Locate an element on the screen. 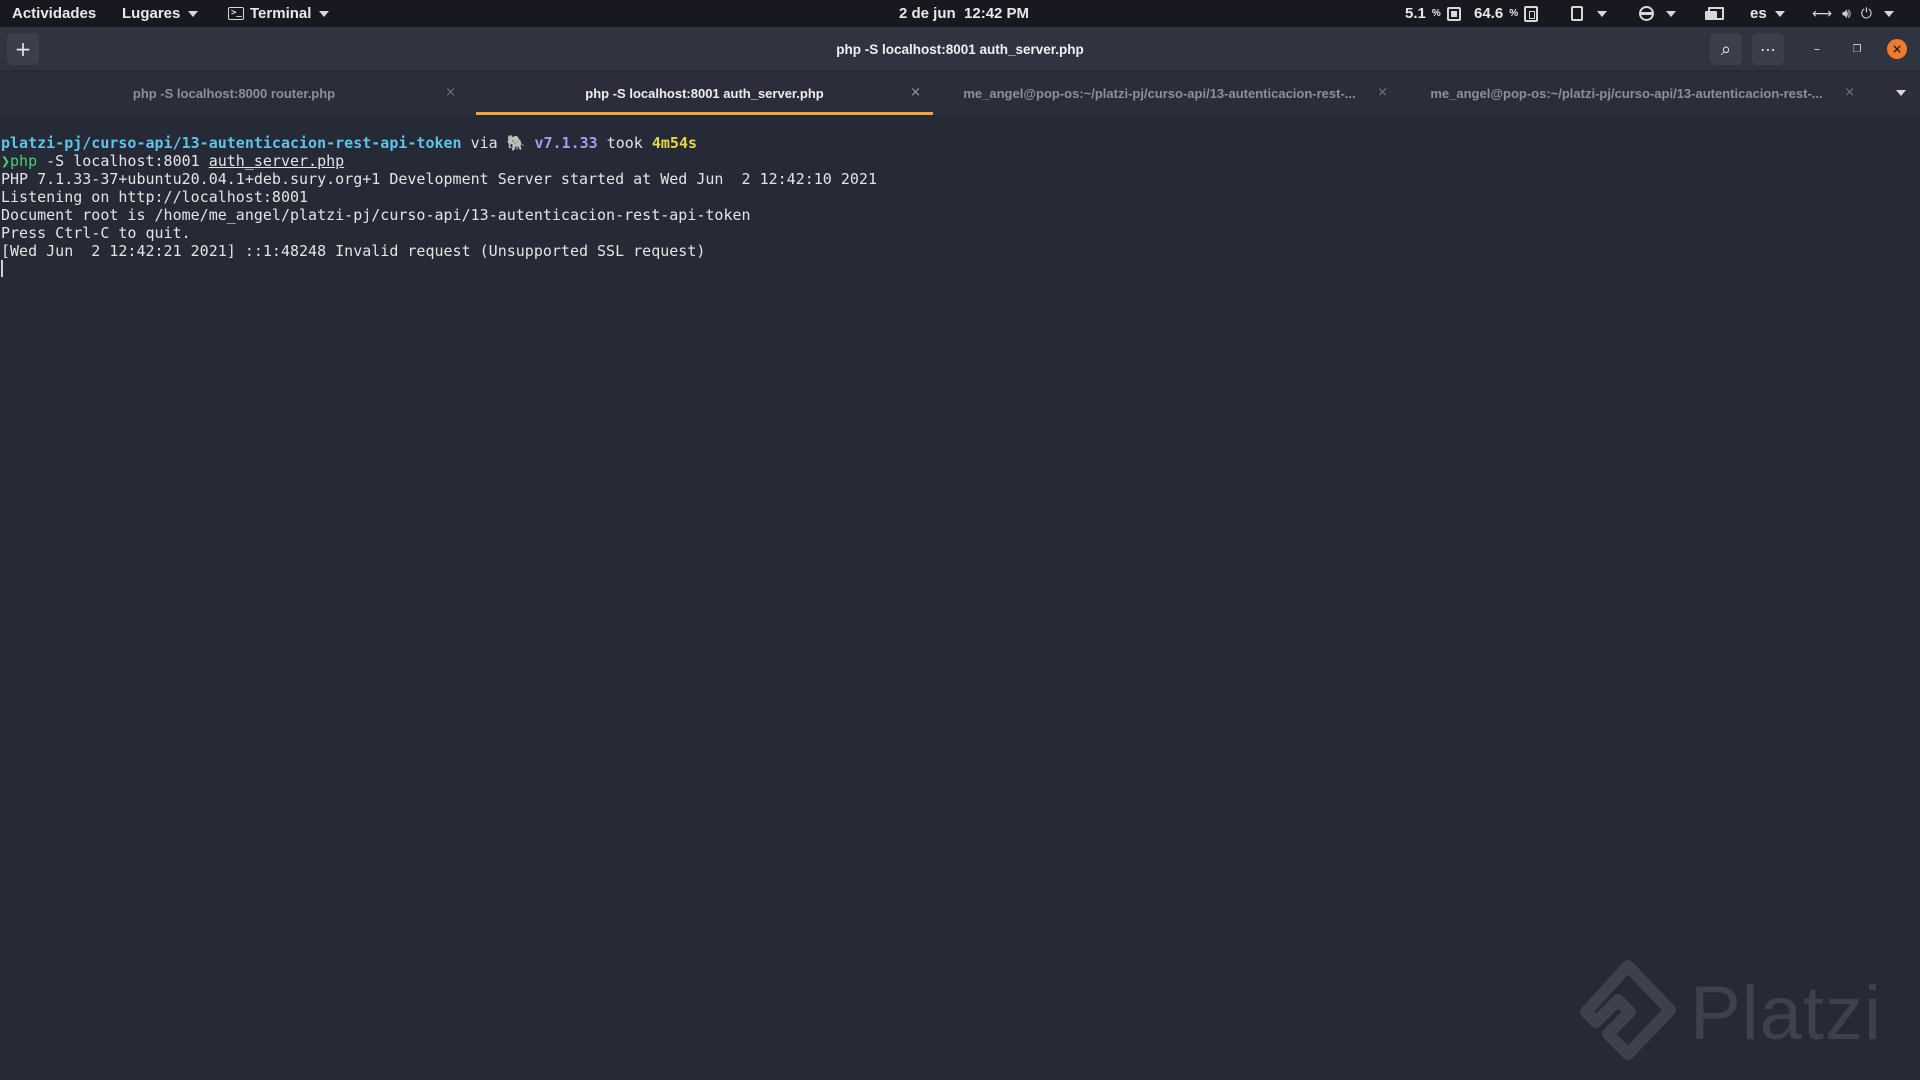 The width and height of the screenshot is (1920, 1080). system-menu: ⟷ 🔊︎ ⏻ is located at coordinates (1853, 13).